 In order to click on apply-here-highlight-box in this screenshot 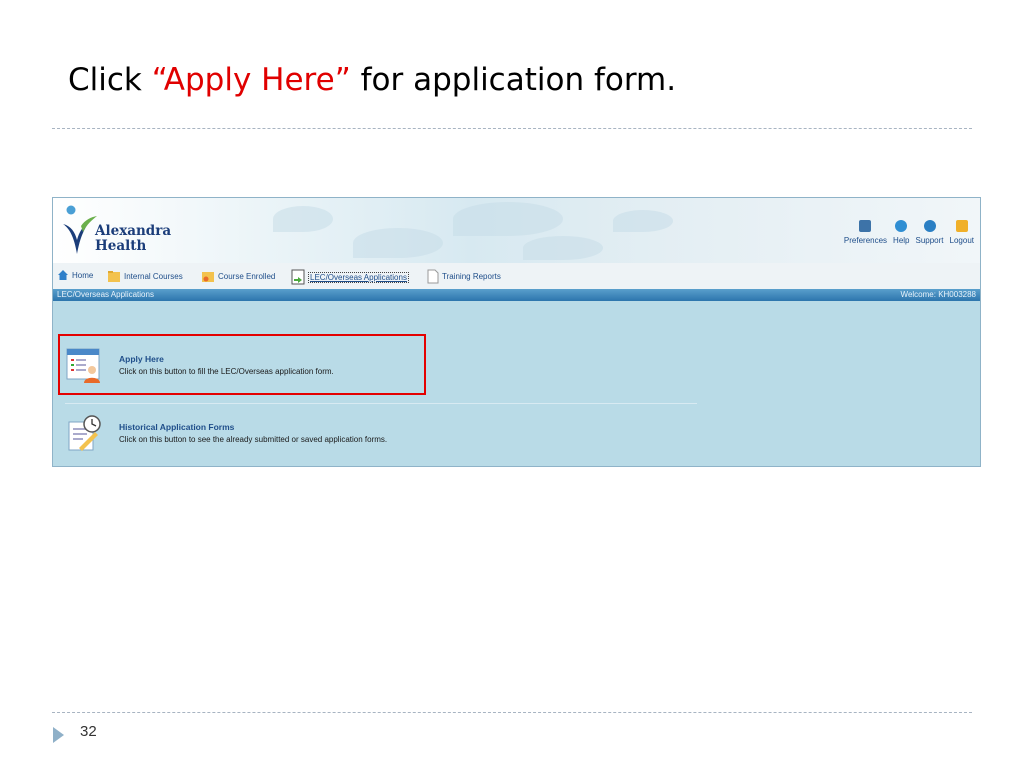, I will do `click(242, 364)`.